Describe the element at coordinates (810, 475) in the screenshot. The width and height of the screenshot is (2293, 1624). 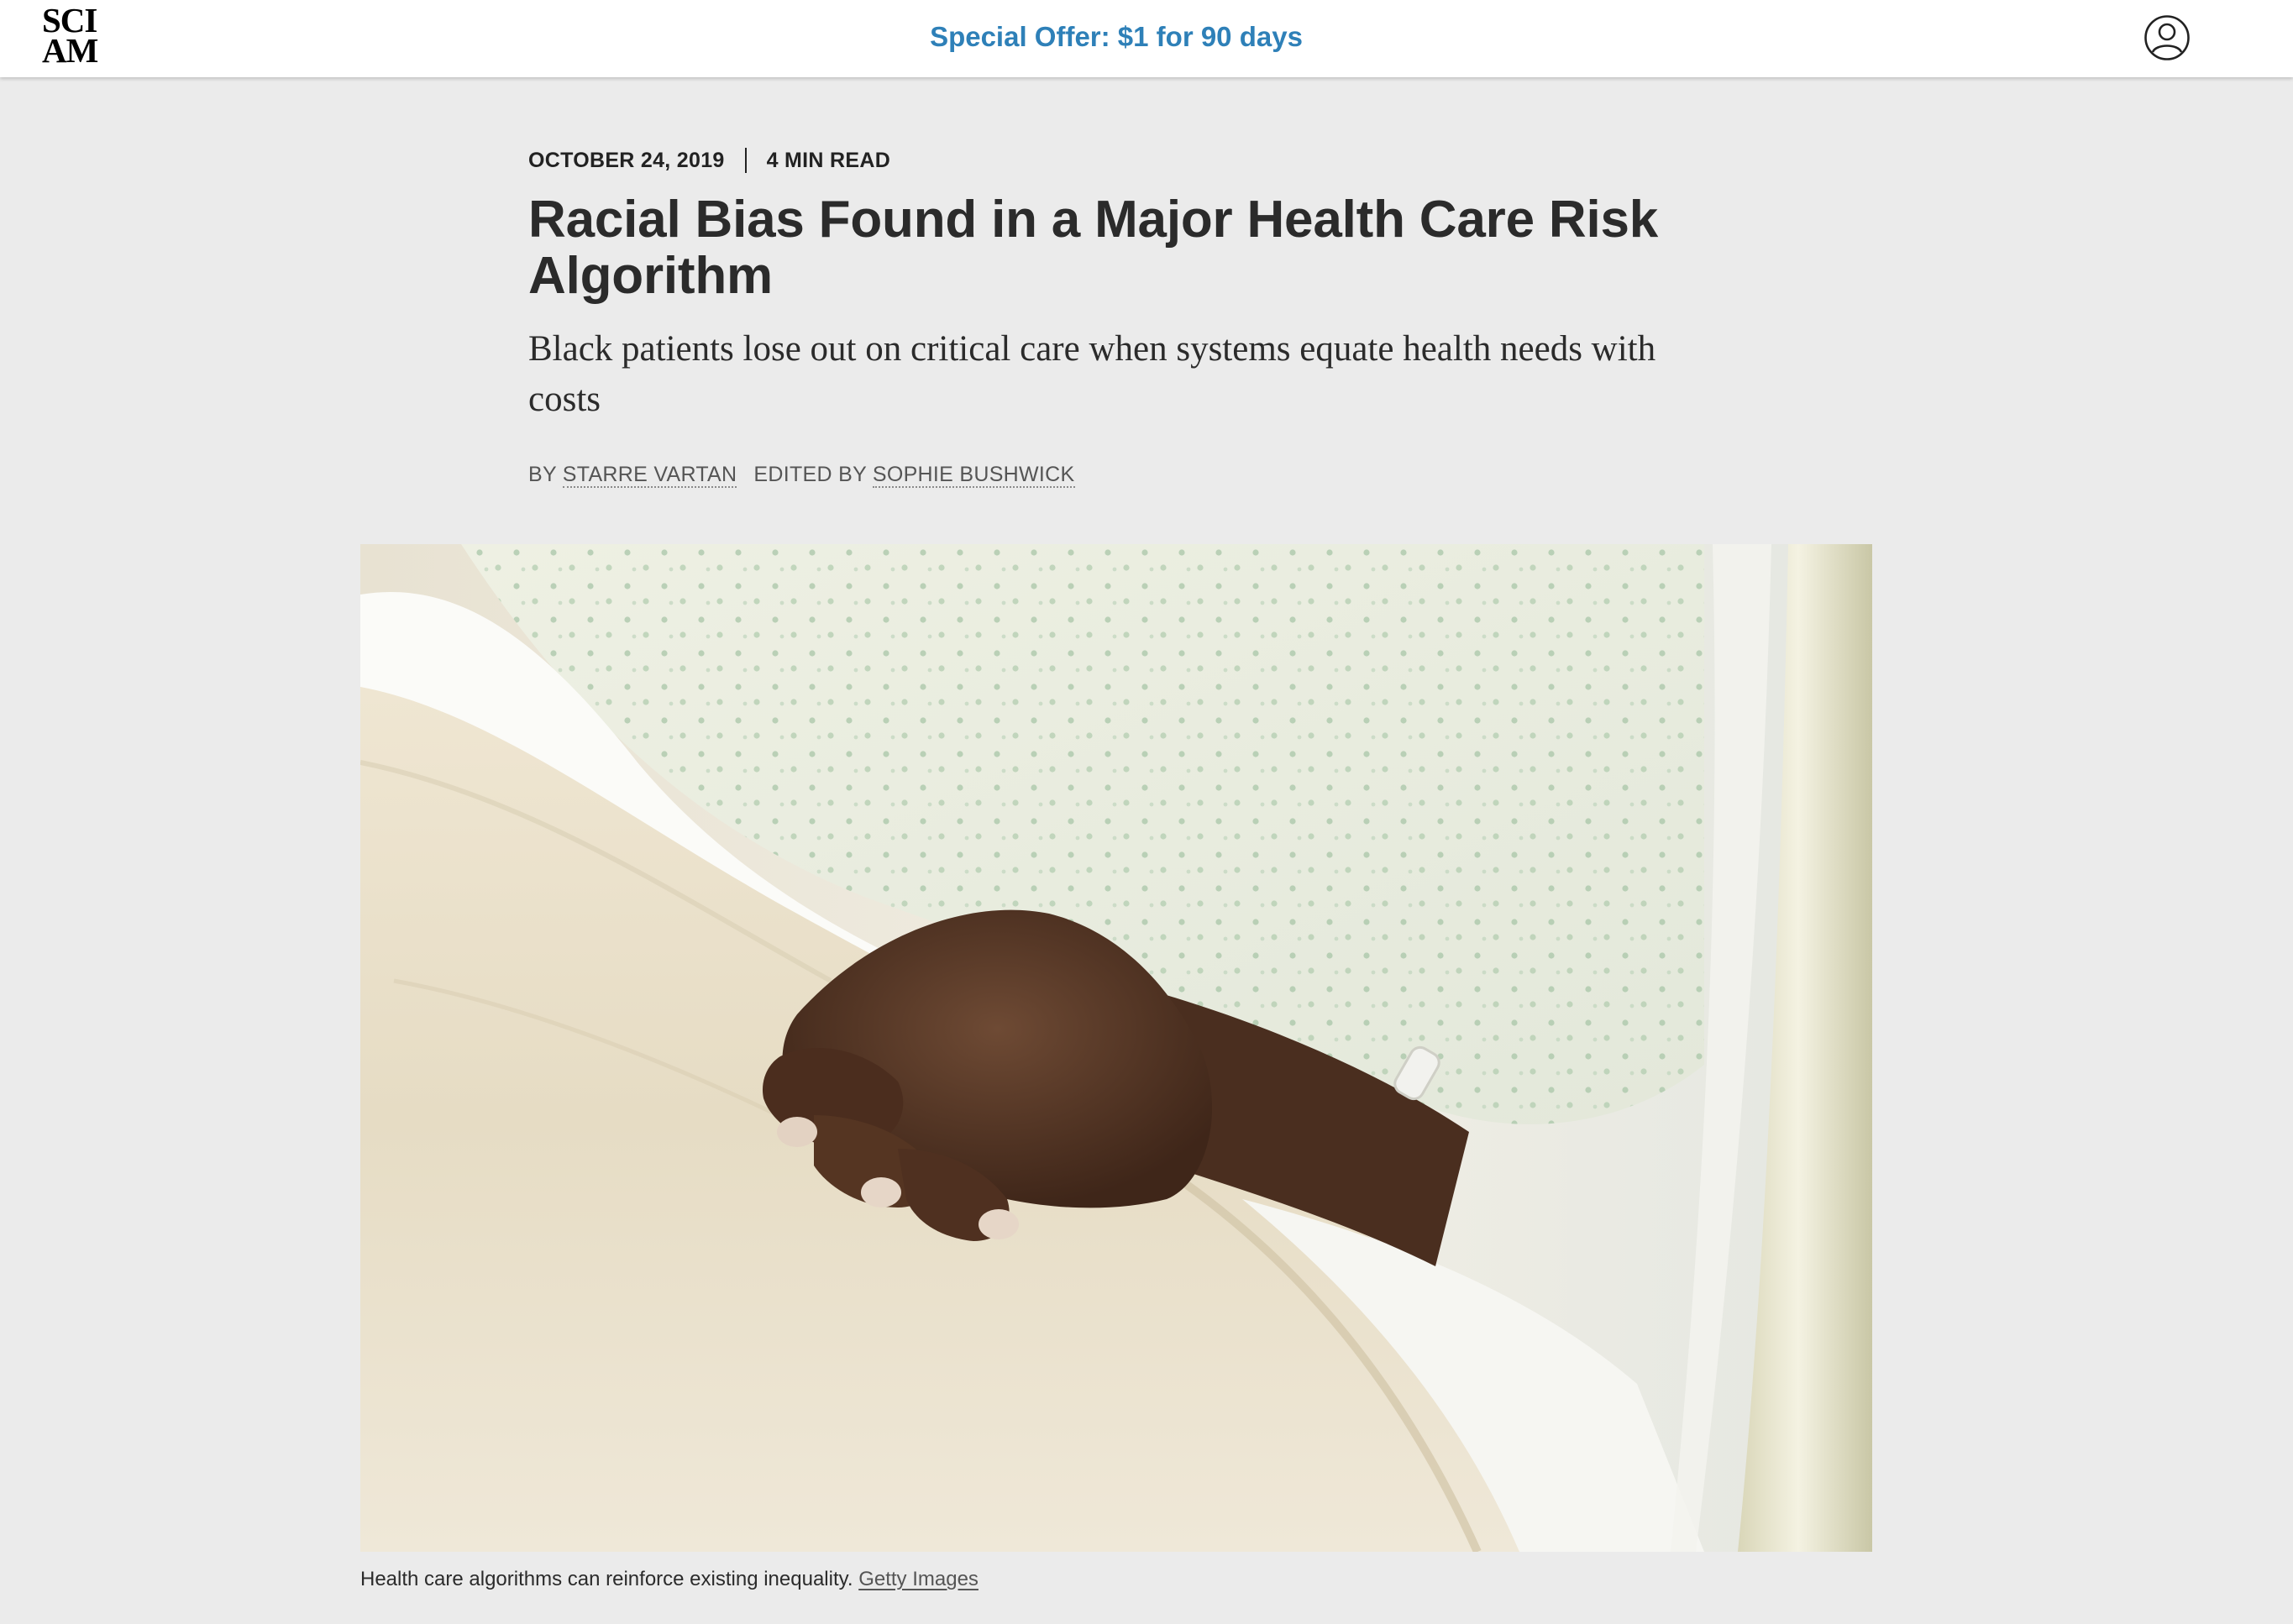
I see `edited-by-label: EDITED BY` at that location.